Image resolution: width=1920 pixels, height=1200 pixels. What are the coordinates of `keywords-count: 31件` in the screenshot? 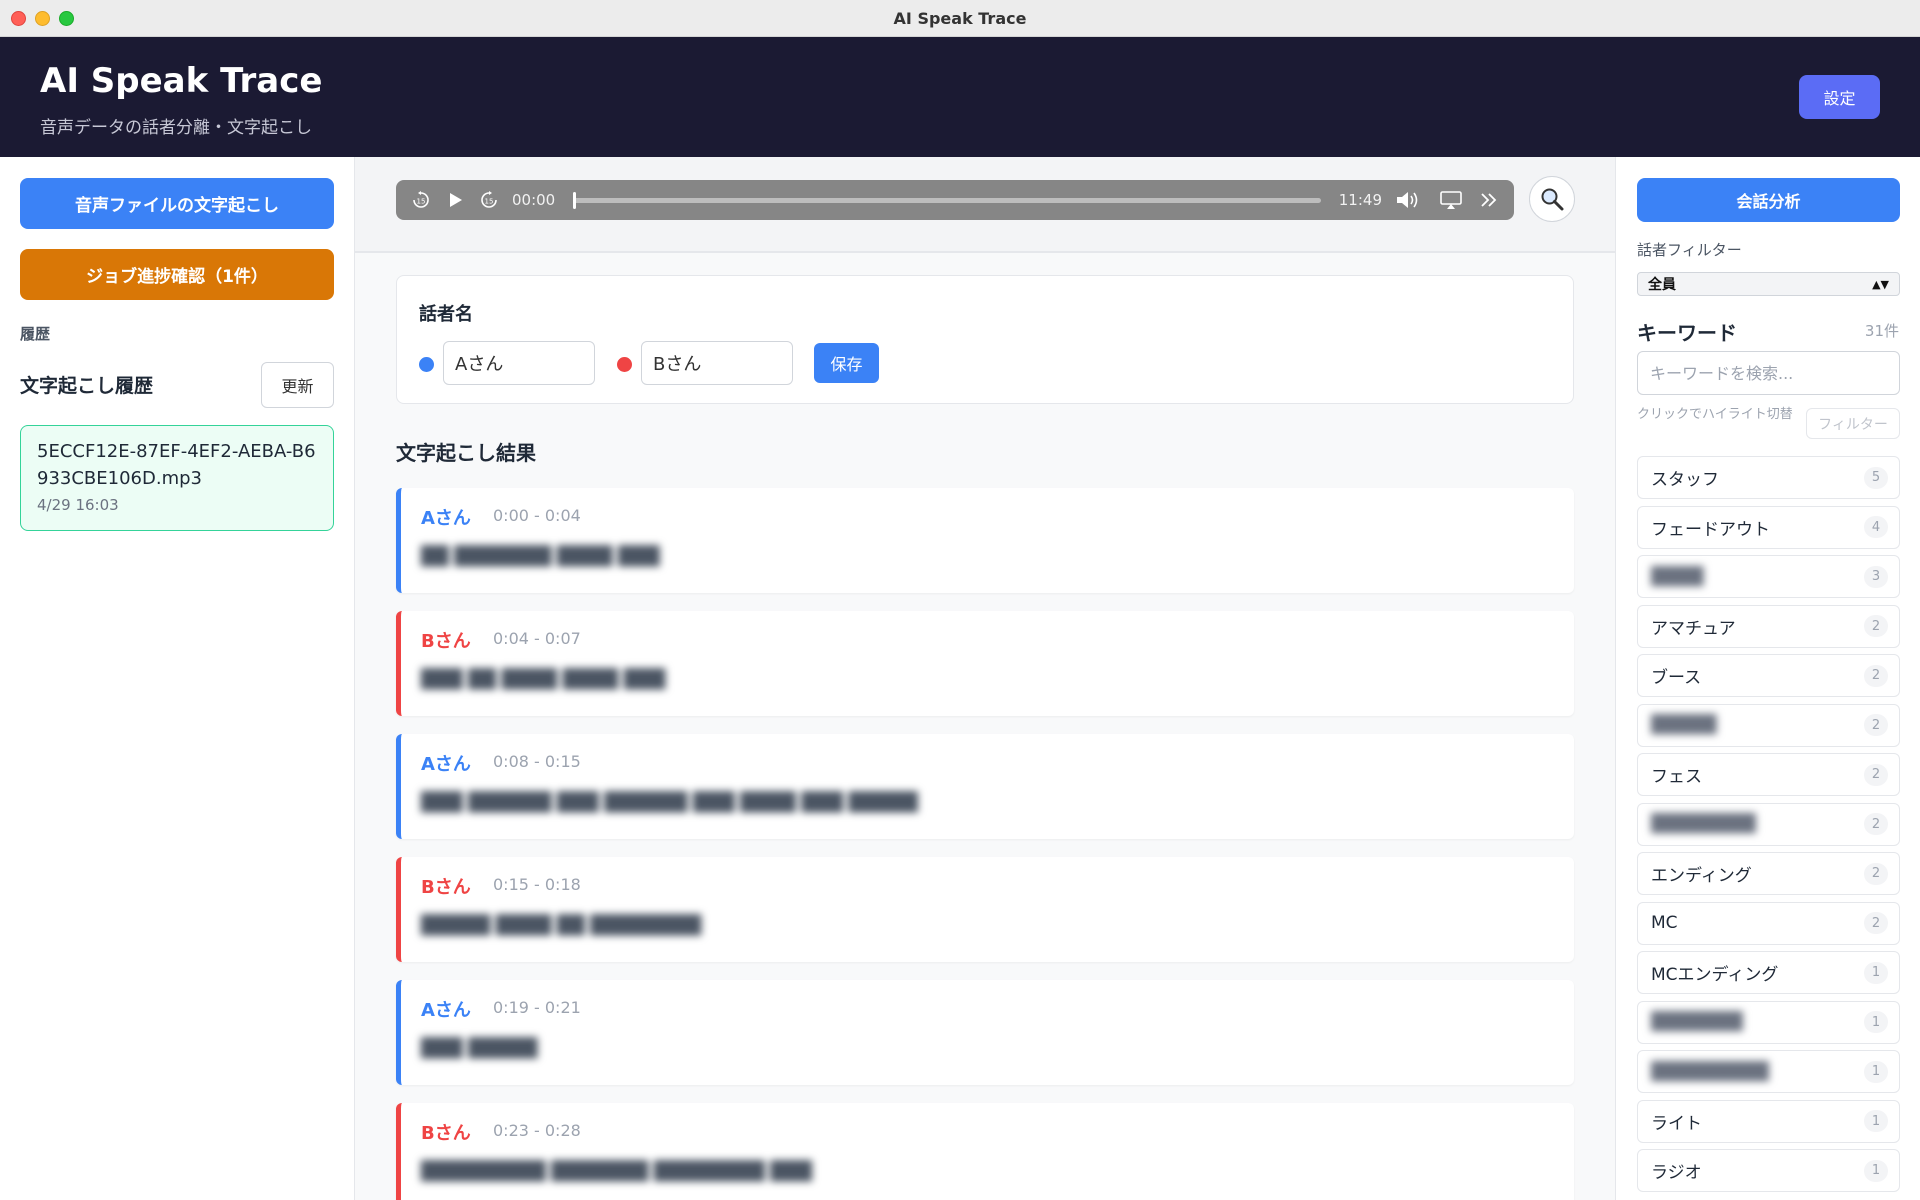 It's located at (1881, 331).